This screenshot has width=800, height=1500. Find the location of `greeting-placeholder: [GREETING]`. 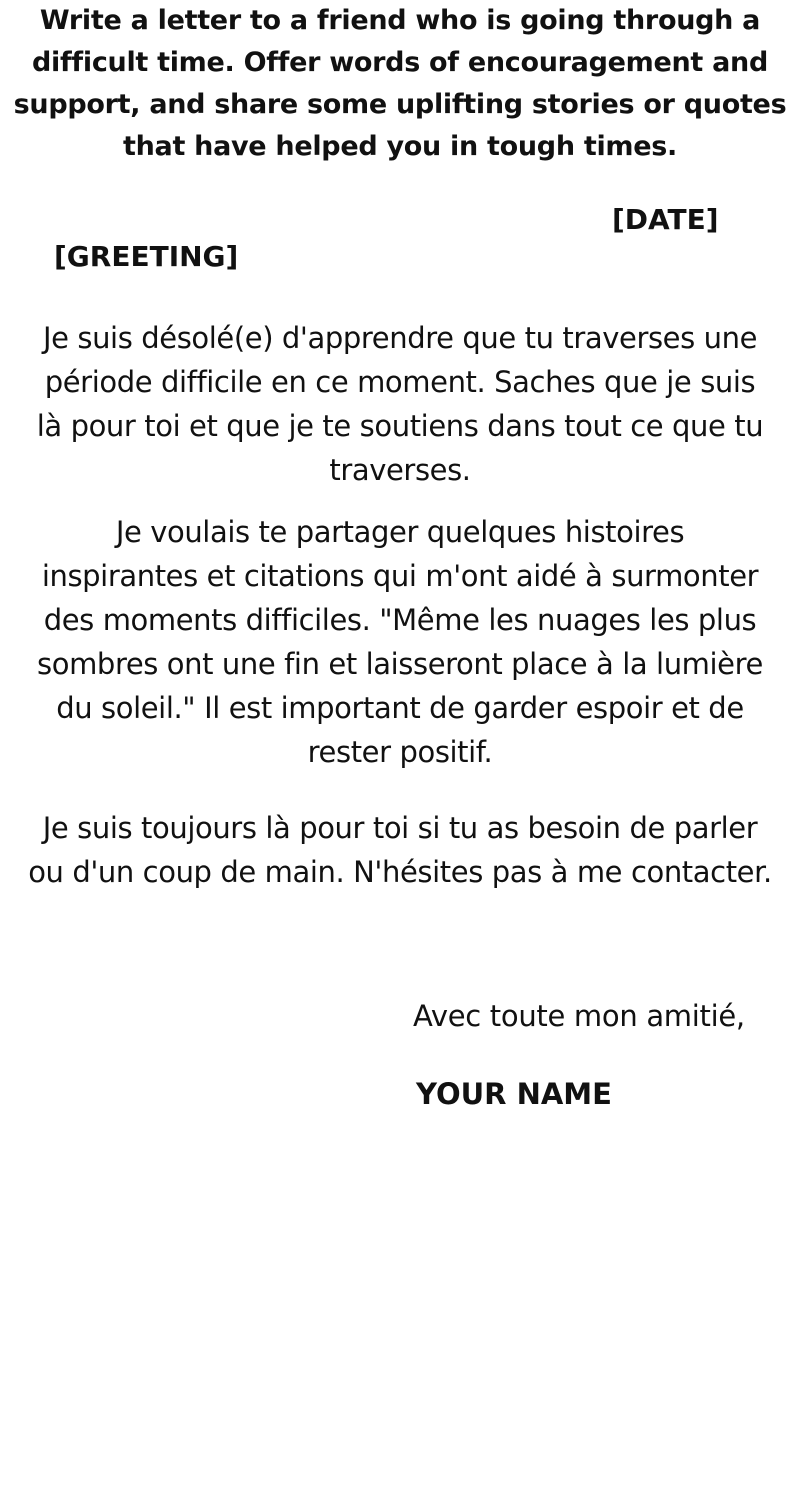

greeting-placeholder: [GREETING] is located at coordinates (146, 256).